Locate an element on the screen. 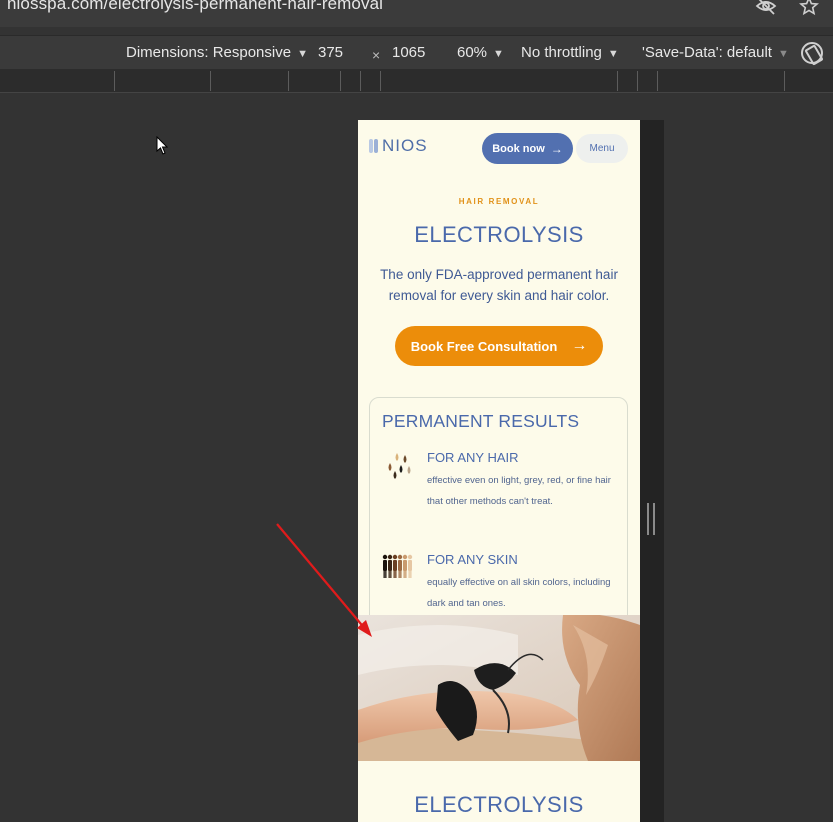 This screenshot has height=822, width=833. logo-mark-icon is located at coordinates (374, 146).